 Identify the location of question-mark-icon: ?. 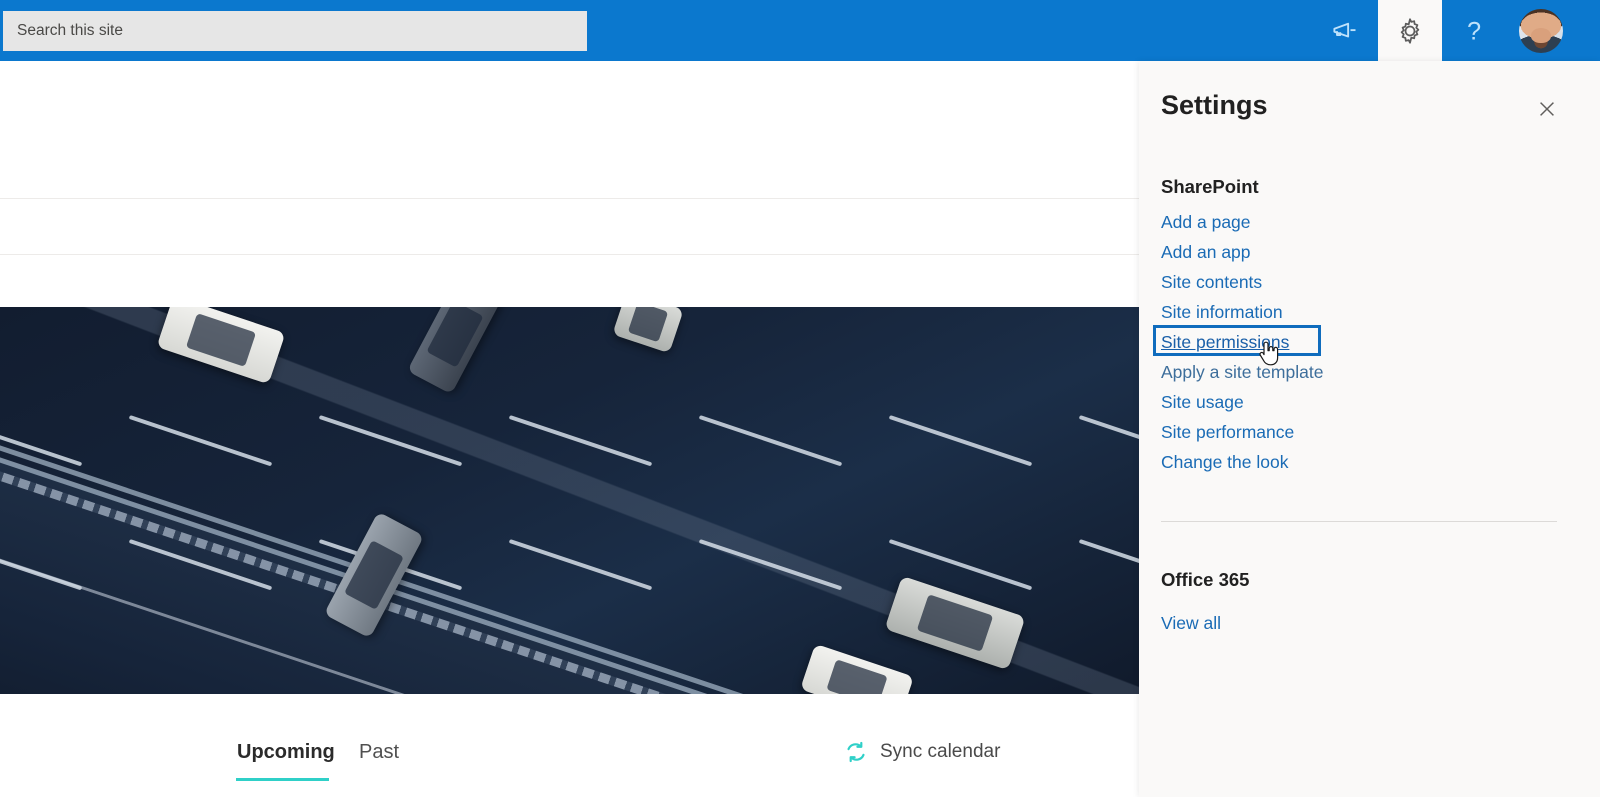
(1474, 31).